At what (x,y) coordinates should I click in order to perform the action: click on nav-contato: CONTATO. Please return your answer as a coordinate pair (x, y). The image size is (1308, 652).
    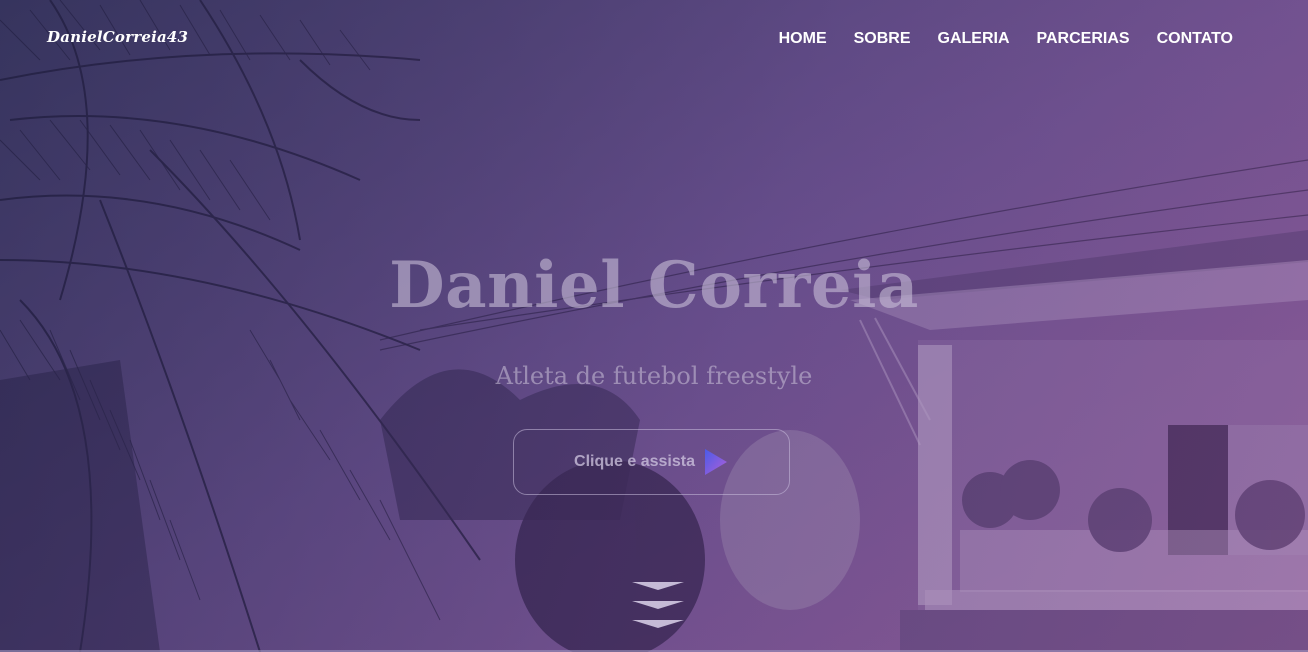
    Looking at the image, I should click on (1195, 39).